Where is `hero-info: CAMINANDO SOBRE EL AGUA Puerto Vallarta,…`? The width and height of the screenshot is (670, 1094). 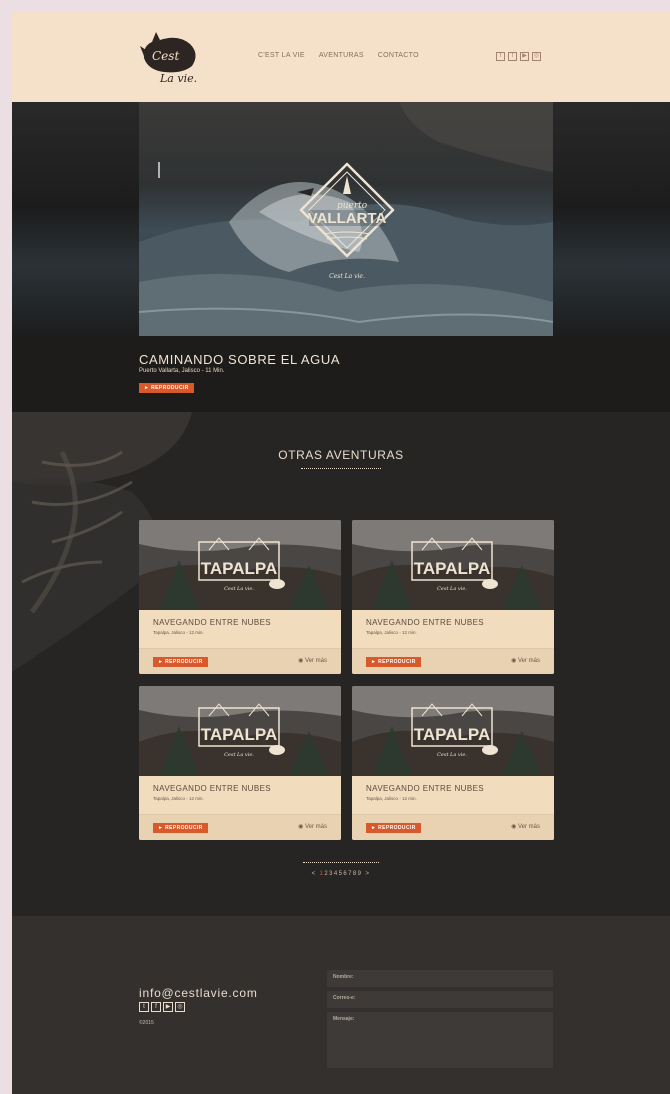 hero-info: CAMINANDO SOBRE EL AGUA Puerto Vallarta,… is located at coordinates (341, 374).